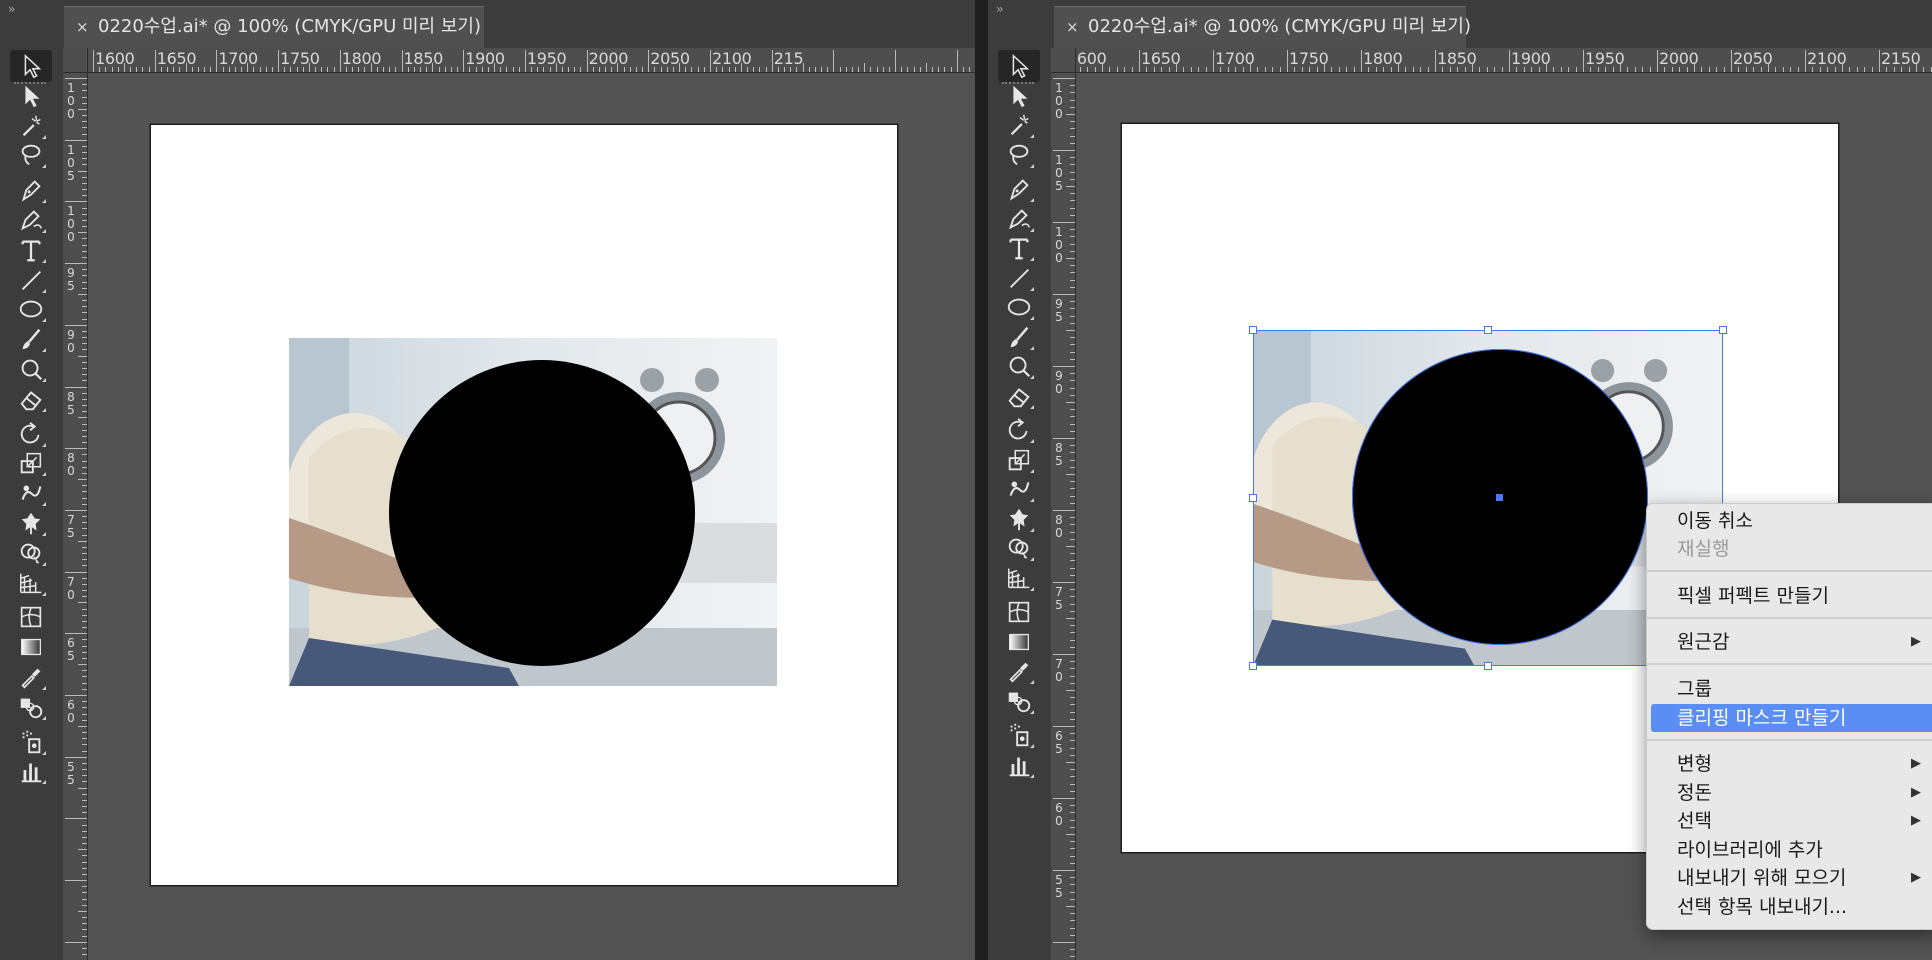  I want to click on menu-item-make-pixel-perfect: 픽셀 퍼펙트 만들기, so click(1791, 596).